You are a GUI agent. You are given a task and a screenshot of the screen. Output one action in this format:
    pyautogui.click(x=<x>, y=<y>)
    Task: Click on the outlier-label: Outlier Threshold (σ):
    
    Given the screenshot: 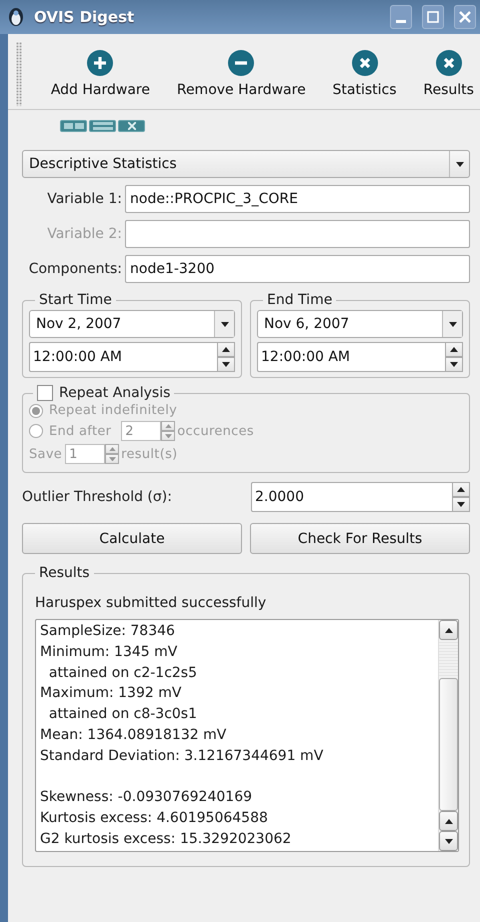 What is the action you would take?
    pyautogui.click(x=97, y=497)
    